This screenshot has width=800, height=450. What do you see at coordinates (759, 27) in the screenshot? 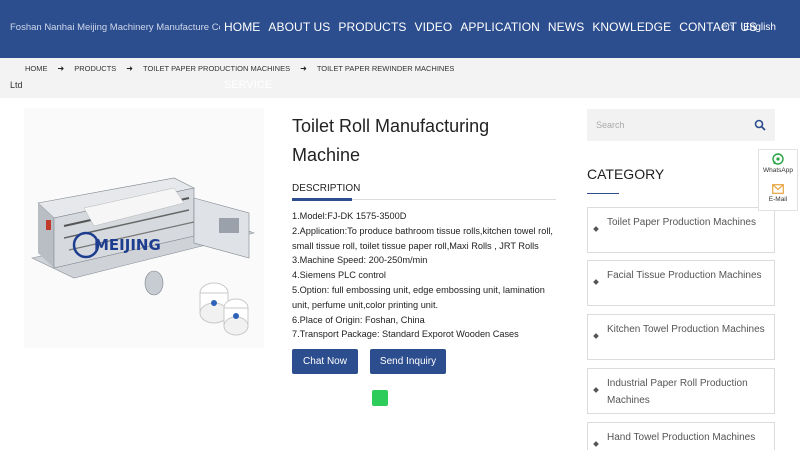
I see `language-label: English` at bounding box center [759, 27].